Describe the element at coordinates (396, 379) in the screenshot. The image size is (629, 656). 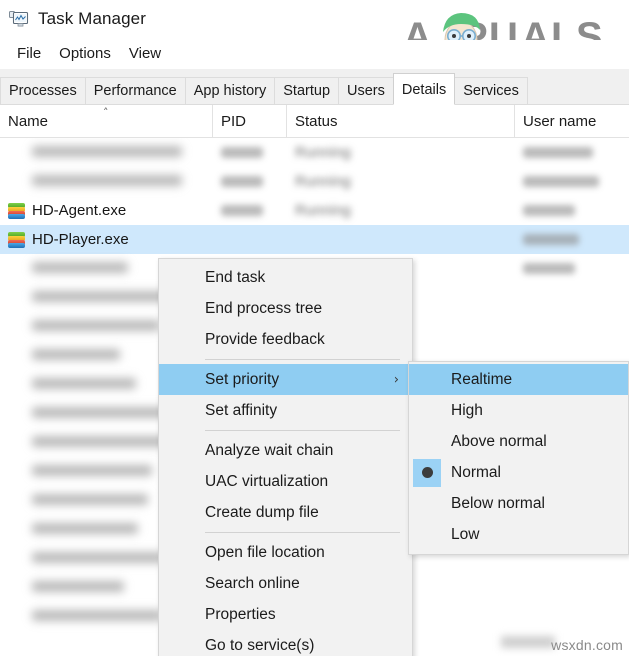
I see `chevron-right-icon: ›` at that location.